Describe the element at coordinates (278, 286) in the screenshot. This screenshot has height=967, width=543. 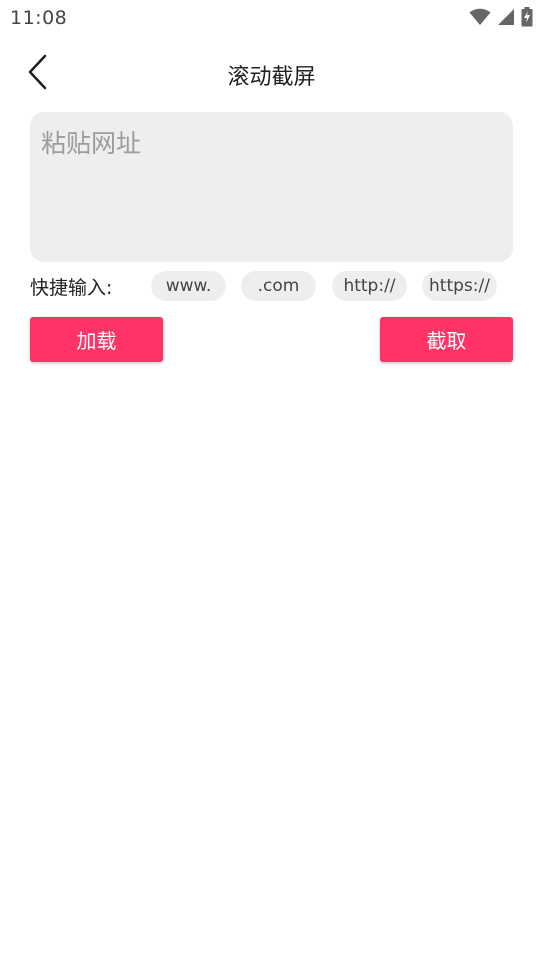
I see `chip-com: .com` at that location.